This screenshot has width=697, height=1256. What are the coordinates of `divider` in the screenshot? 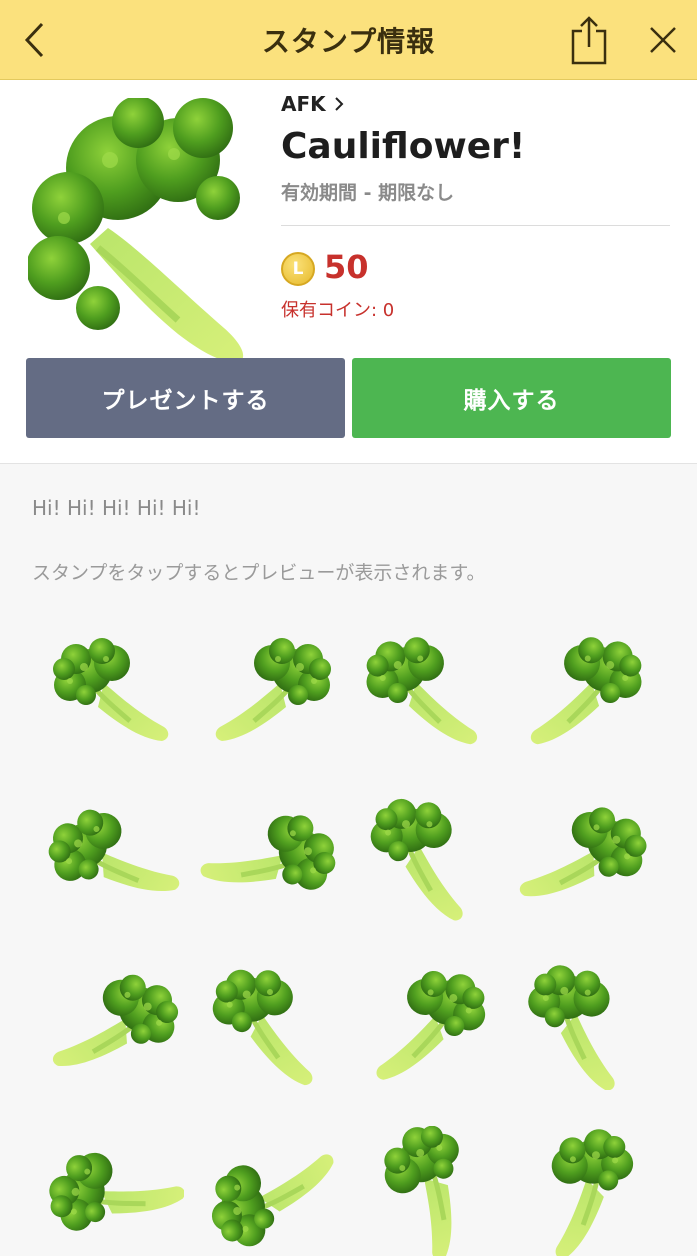 It's located at (475, 225).